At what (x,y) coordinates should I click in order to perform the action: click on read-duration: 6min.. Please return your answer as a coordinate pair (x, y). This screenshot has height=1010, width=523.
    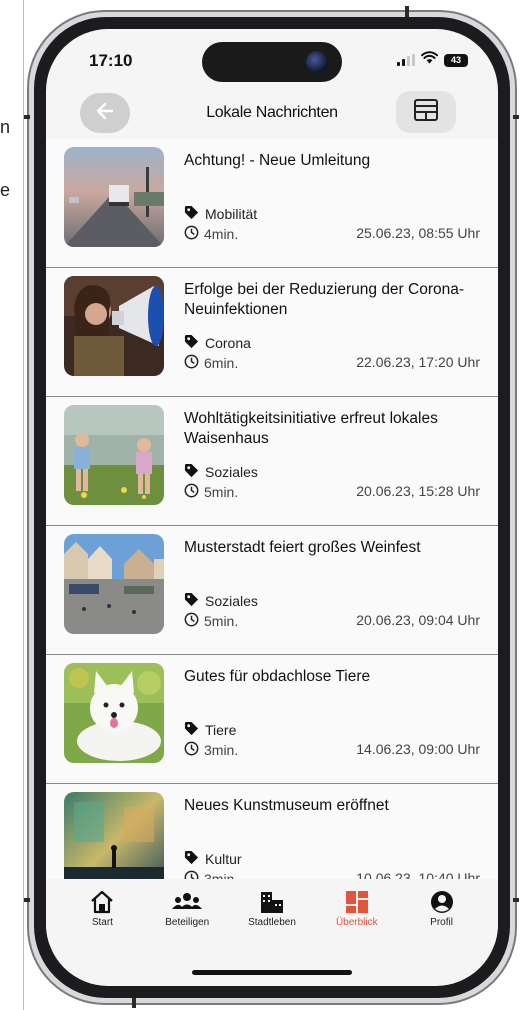
    Looking at the image, I should click on (221, 363).